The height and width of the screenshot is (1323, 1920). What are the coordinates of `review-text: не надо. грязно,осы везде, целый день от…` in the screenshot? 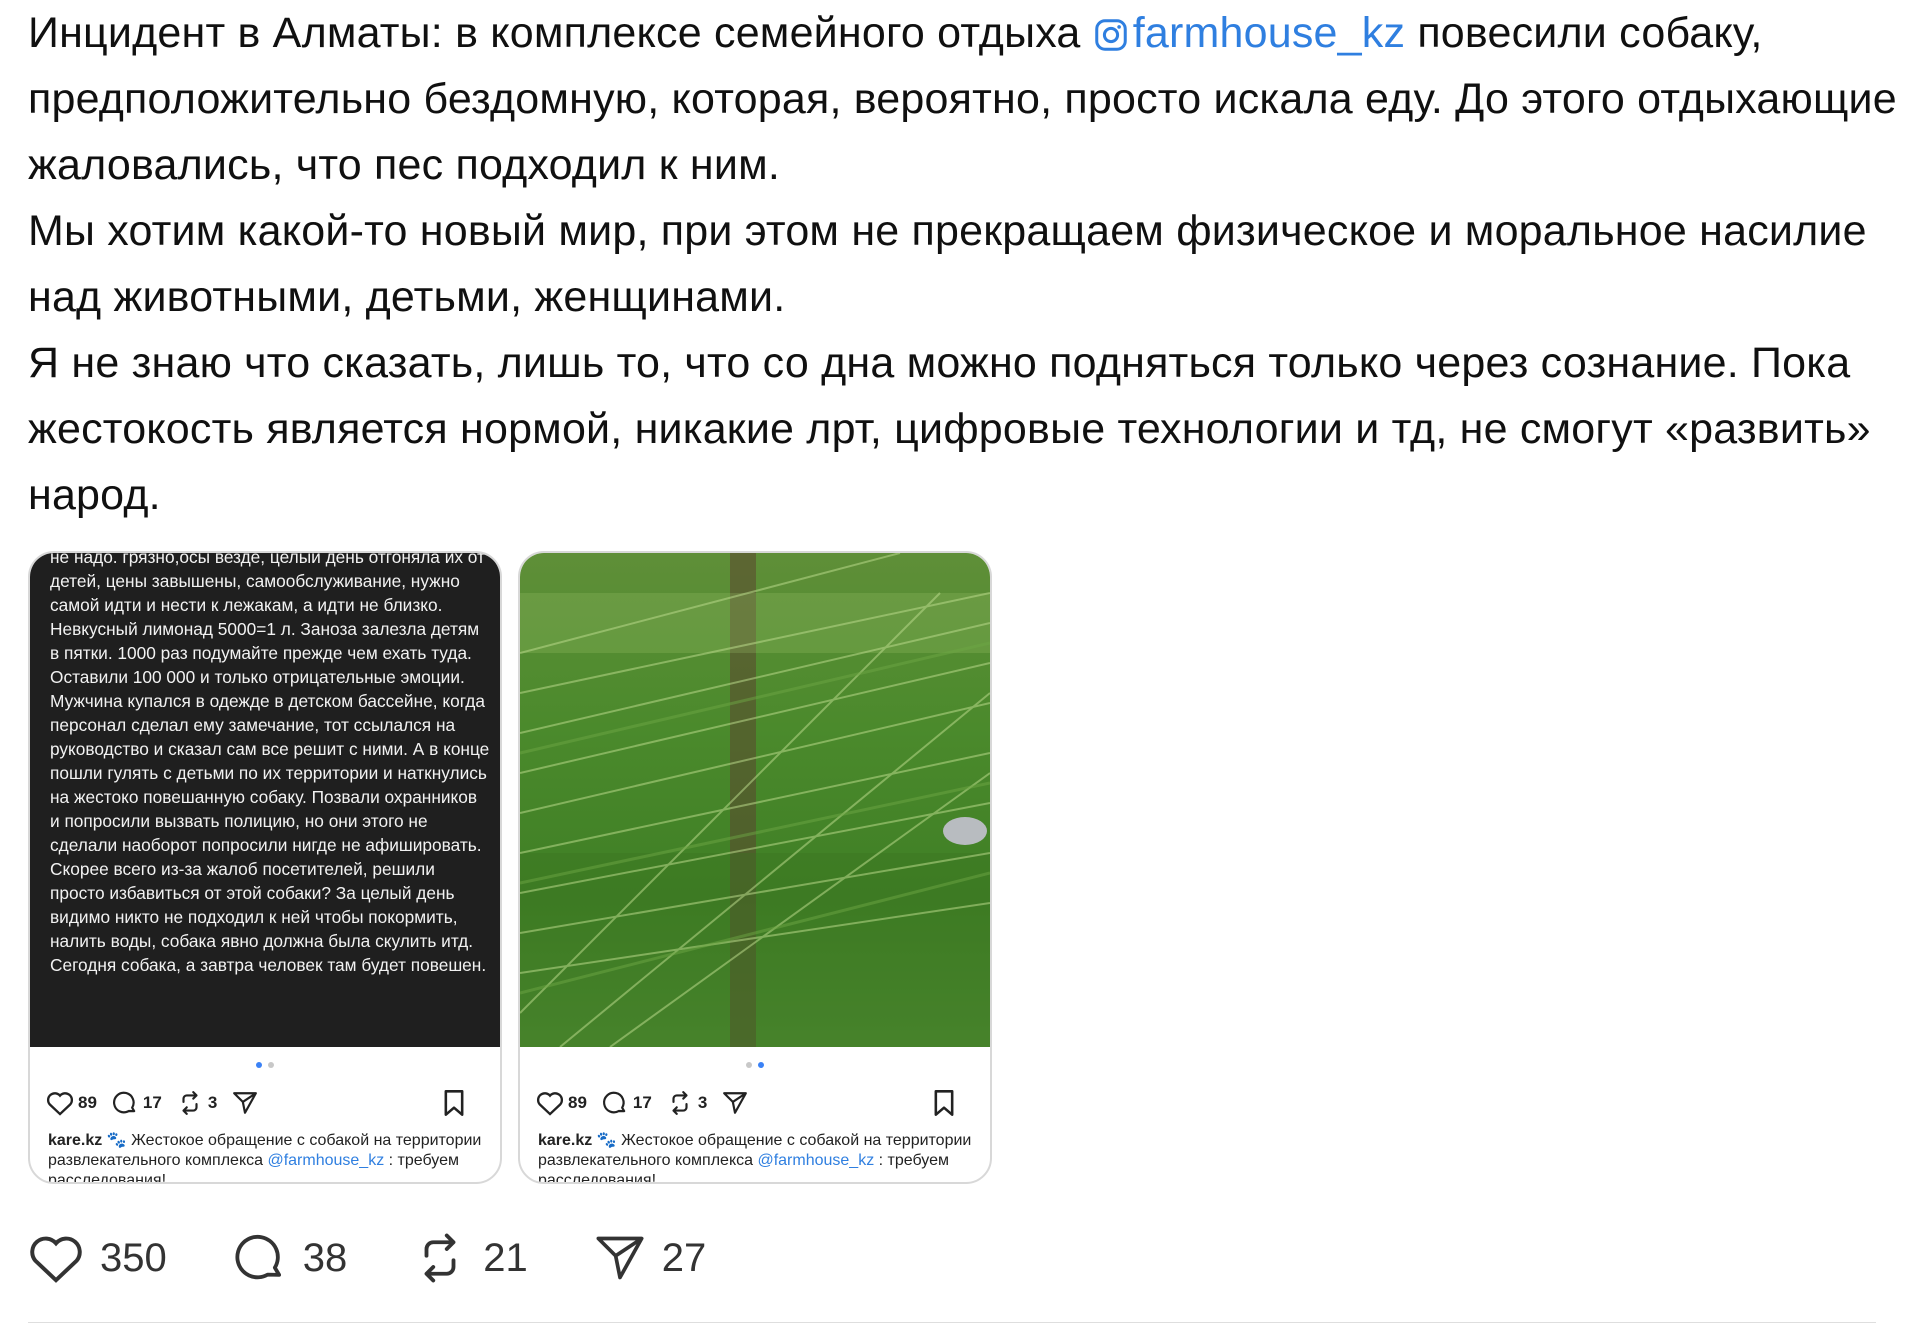 It's located at (270, 763).